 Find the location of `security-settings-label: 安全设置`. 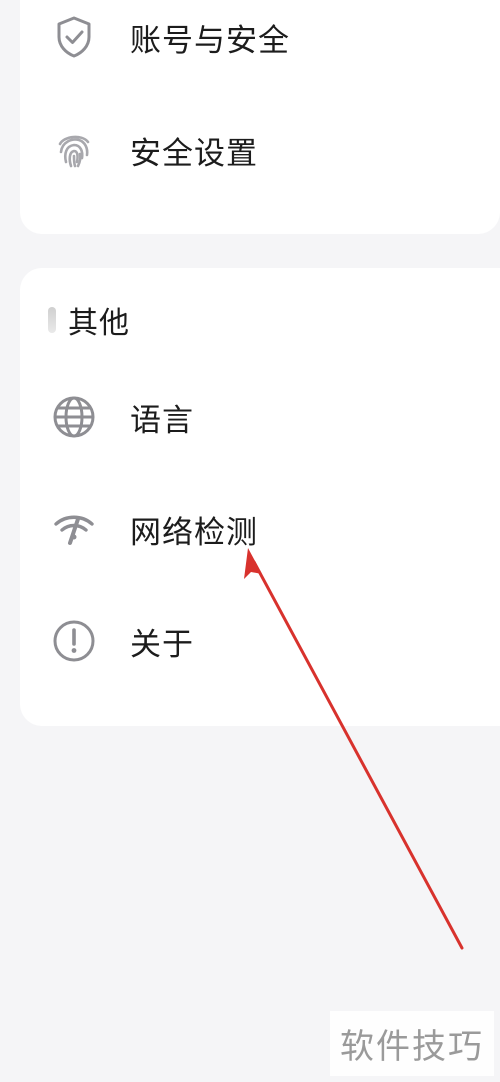

security-settings-label: 安全设置 is located at coordinates (194, 153).